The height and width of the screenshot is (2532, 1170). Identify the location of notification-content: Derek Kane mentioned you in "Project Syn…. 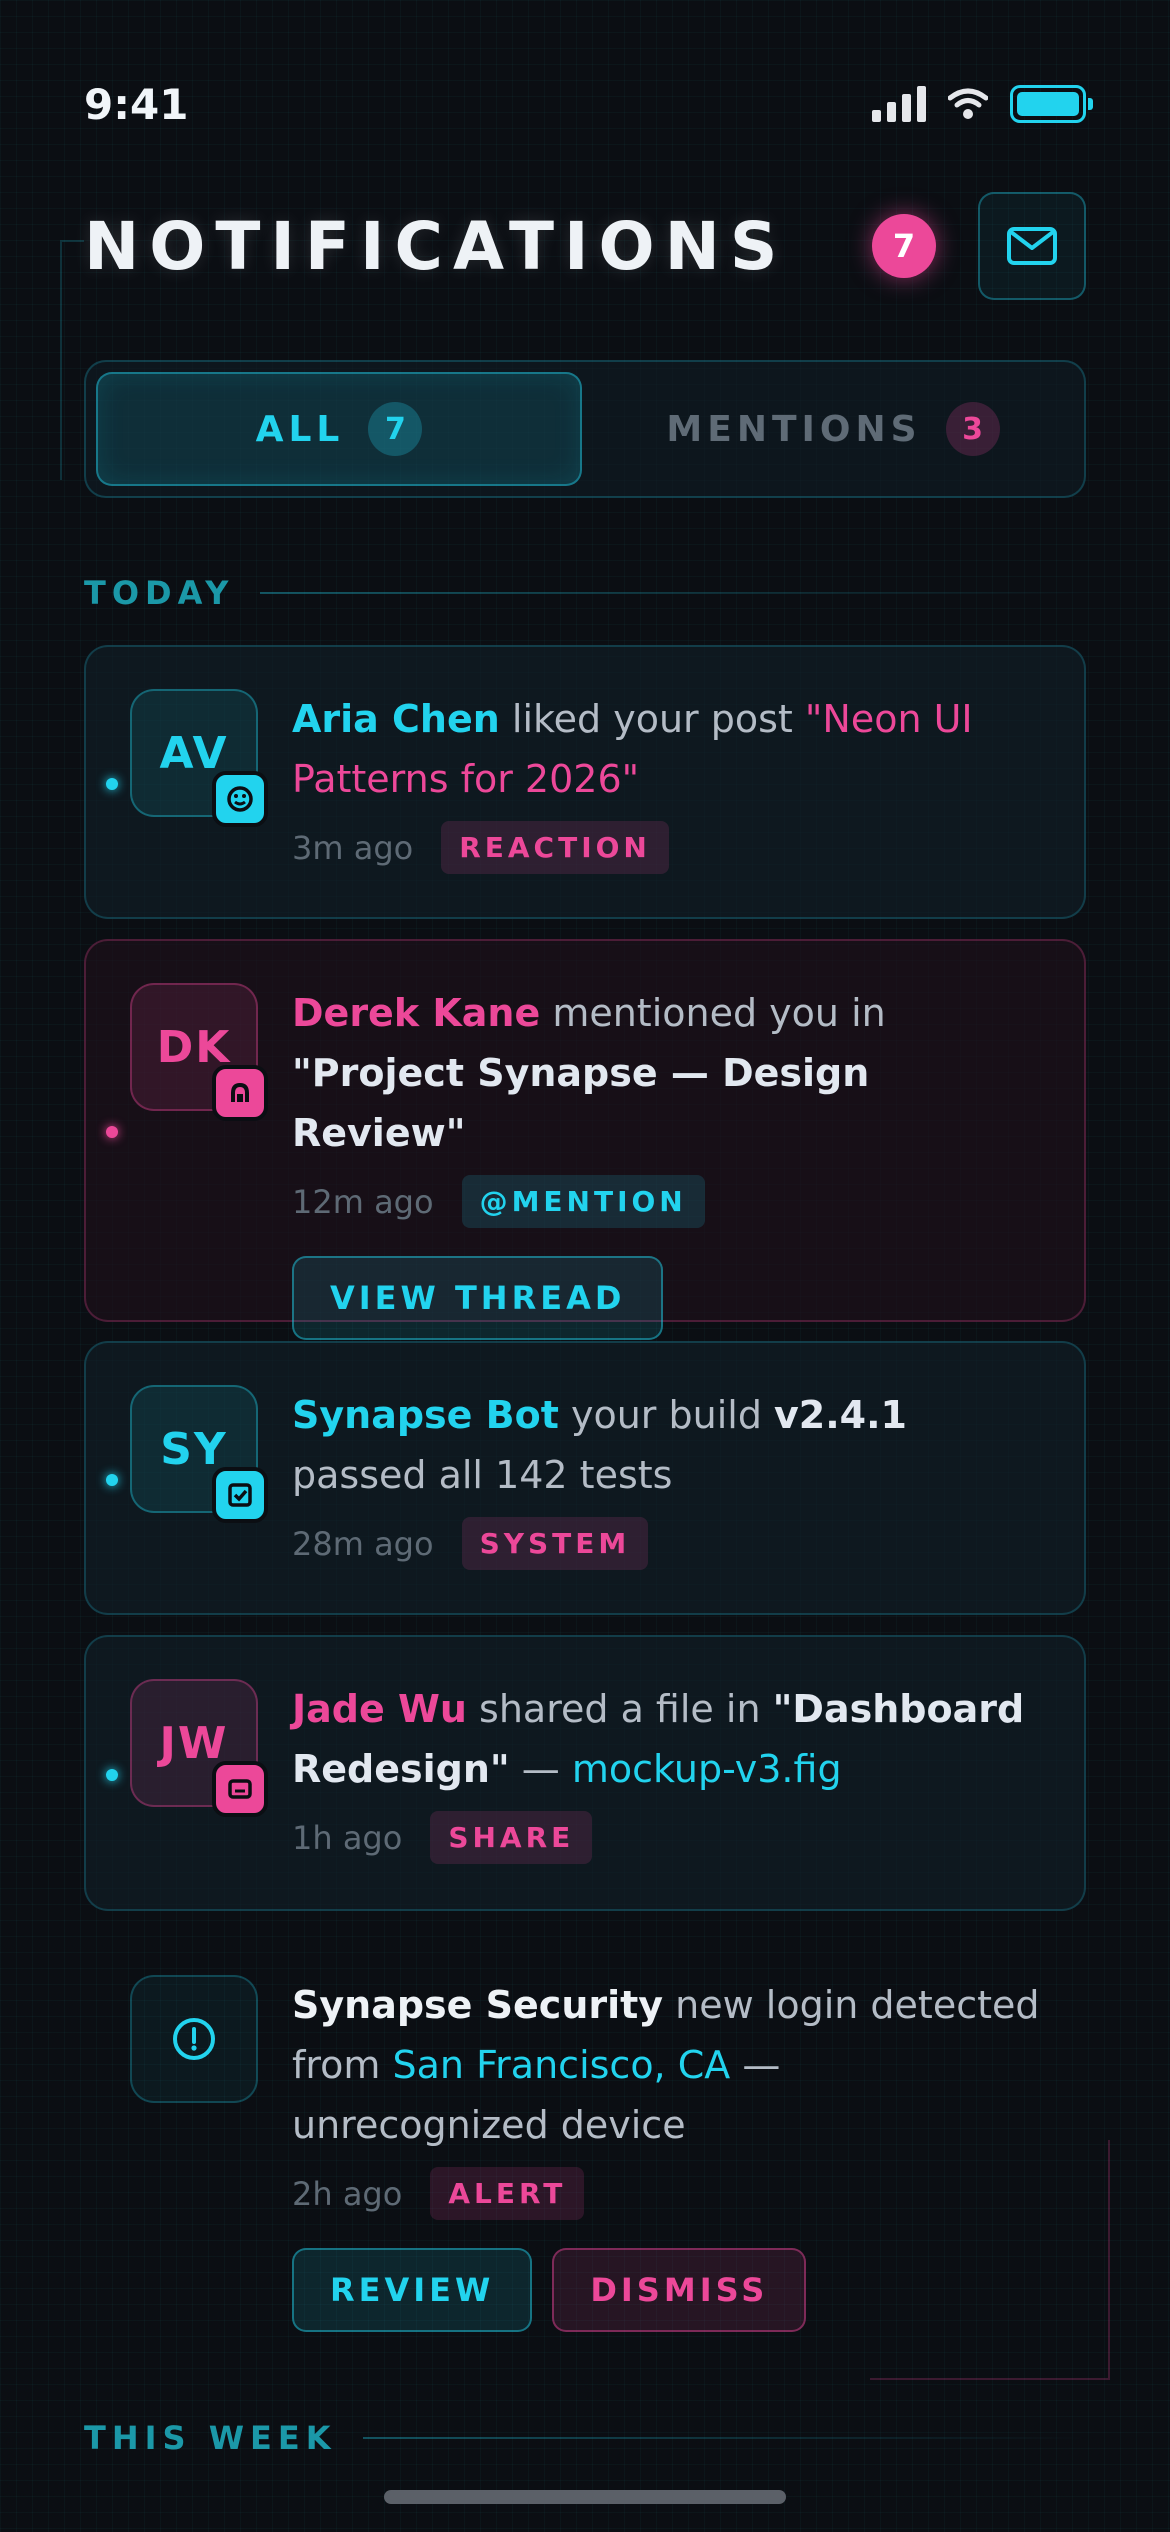
(668, 1161).